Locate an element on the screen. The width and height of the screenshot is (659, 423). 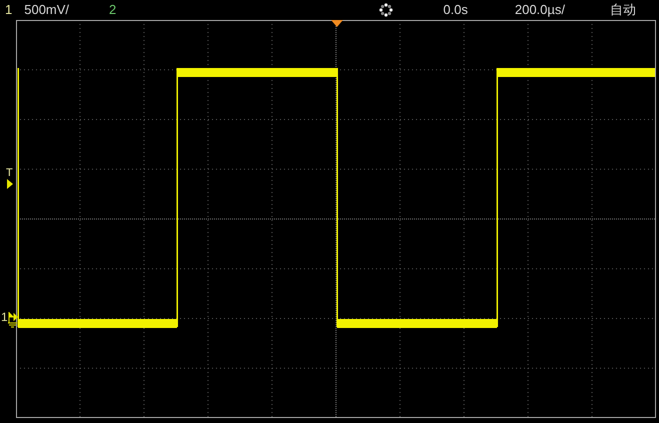
time-offset: 0.0s is located at coordinates (455, 9).